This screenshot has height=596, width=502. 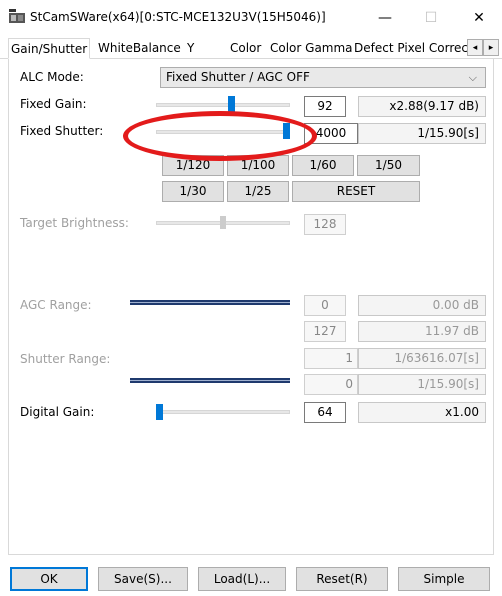 I want to click on camera-app-icon, so click(x=17, y=16).